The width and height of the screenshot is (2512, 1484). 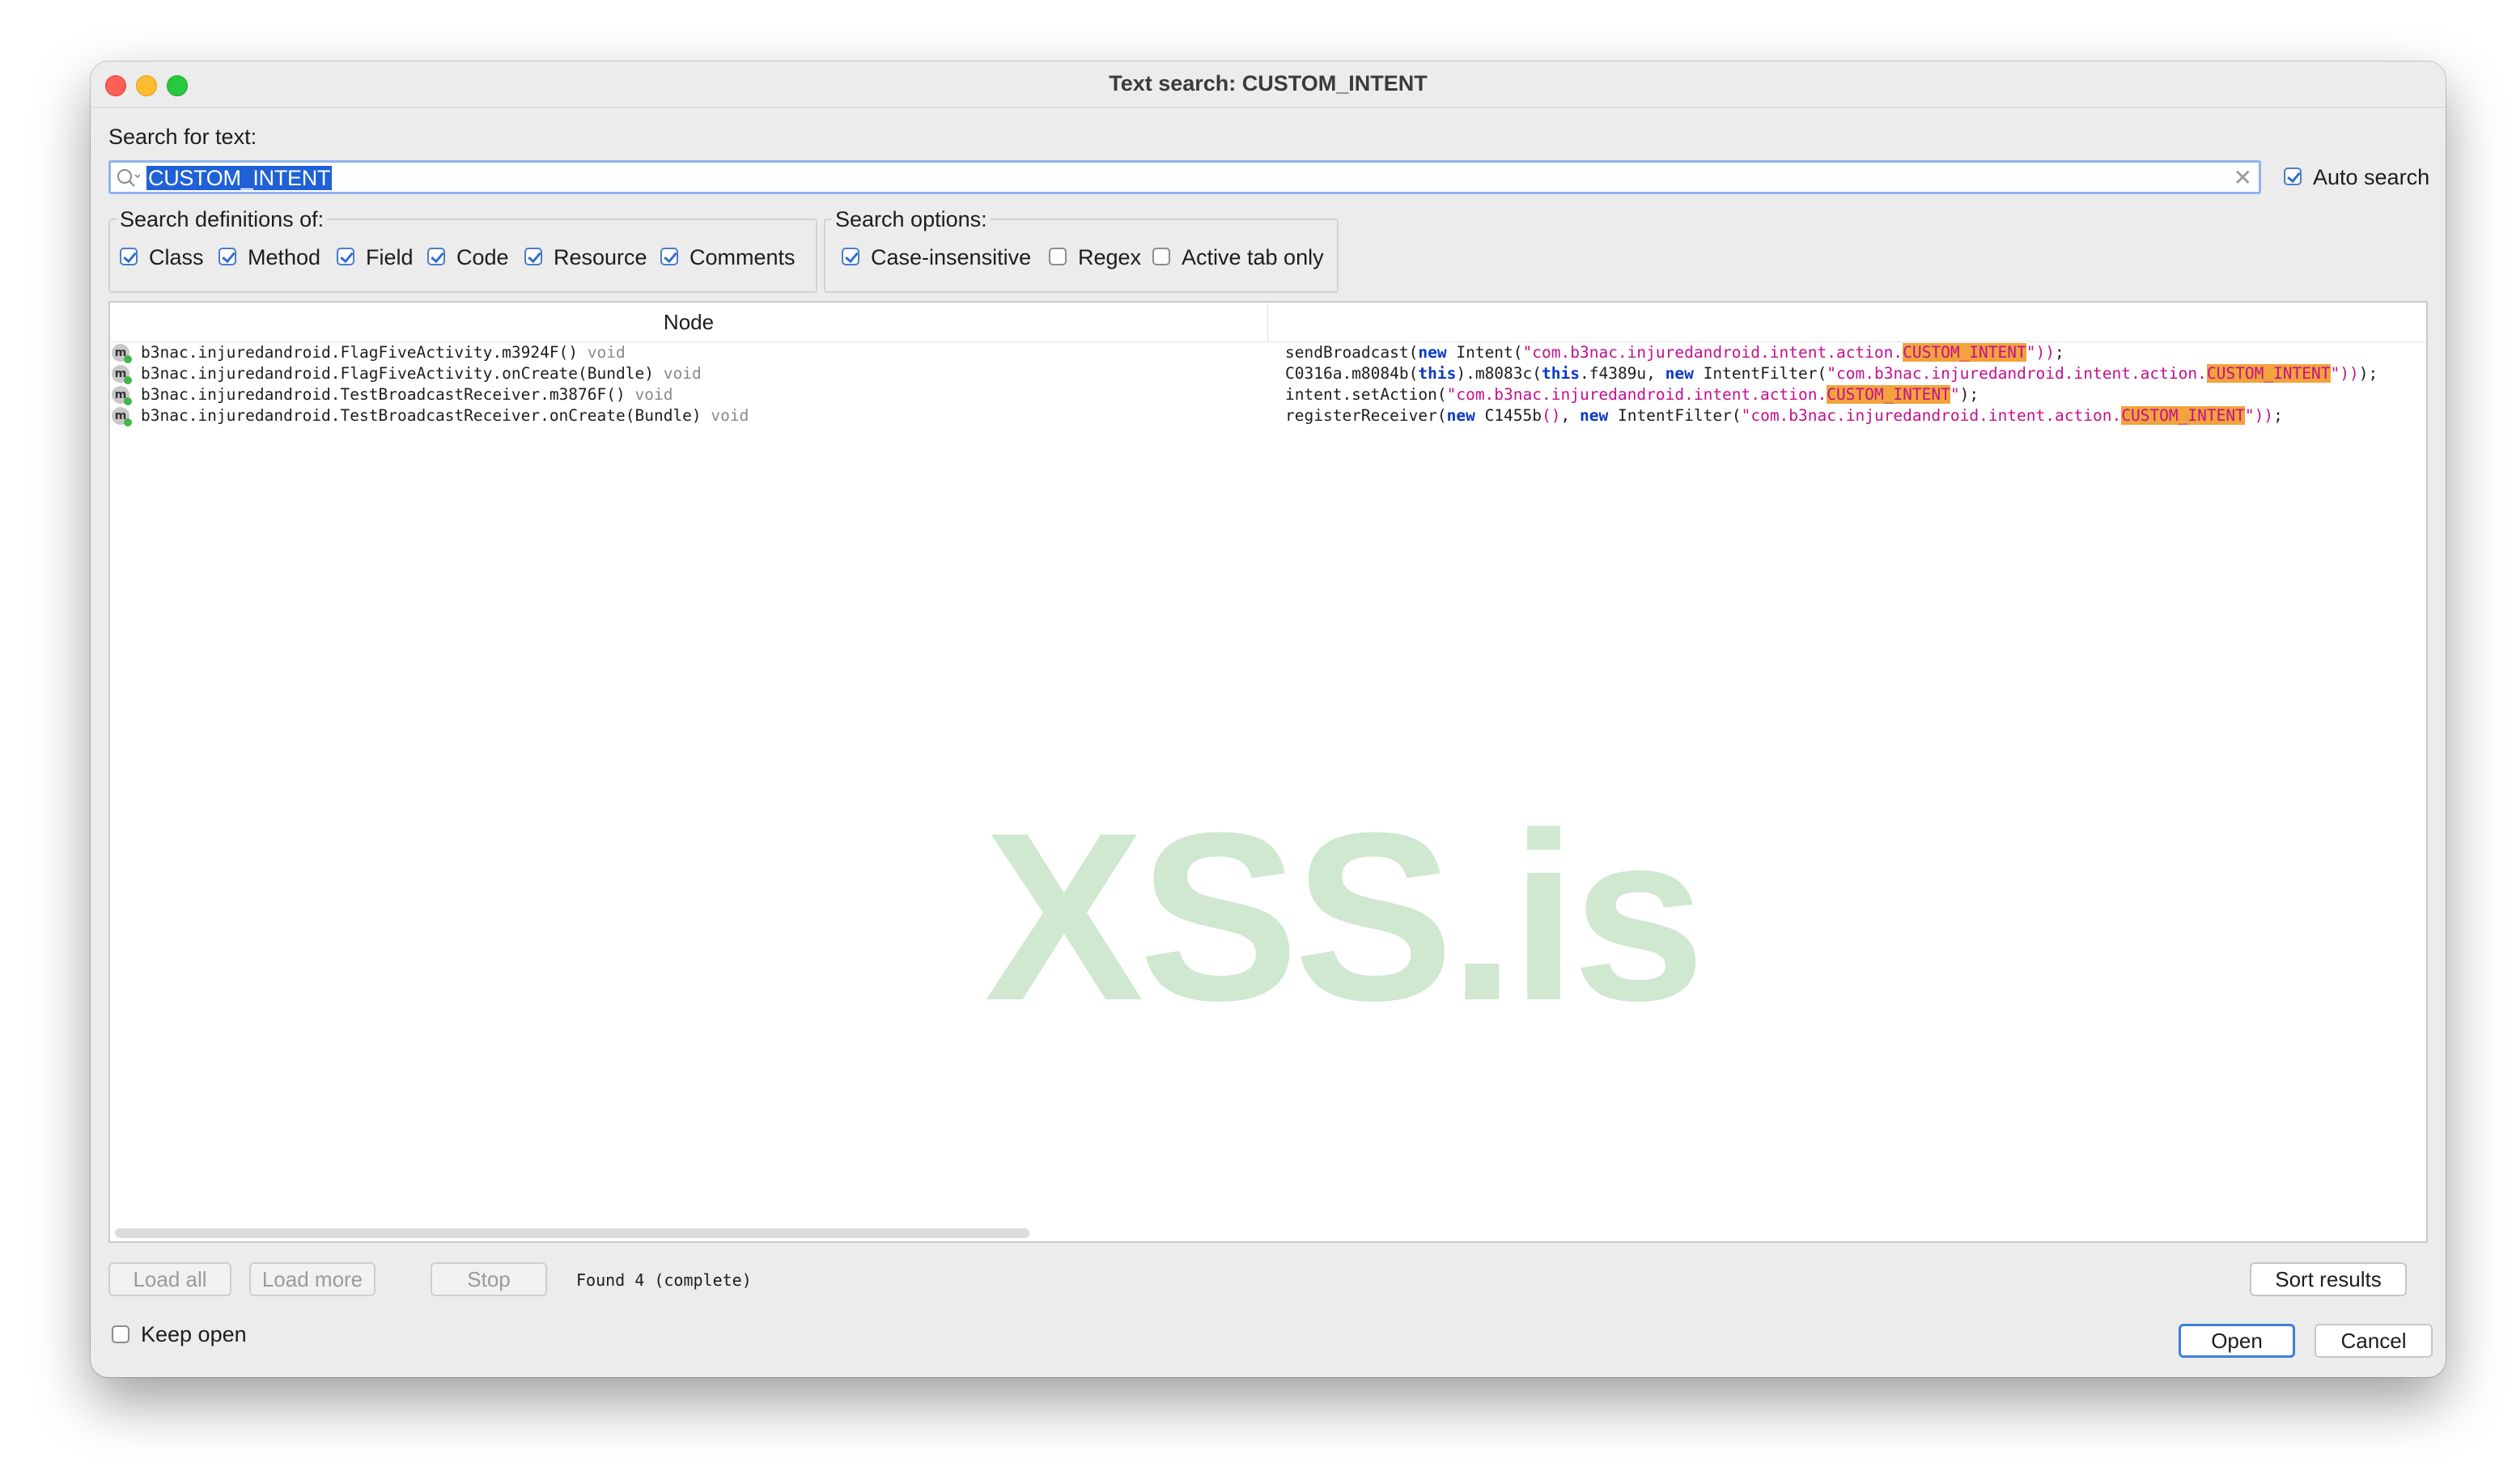 What do you see at coordinates (2237, 1341) in the screenshot?
I see `open-button: Open` at bounding box center [2237, 1341].